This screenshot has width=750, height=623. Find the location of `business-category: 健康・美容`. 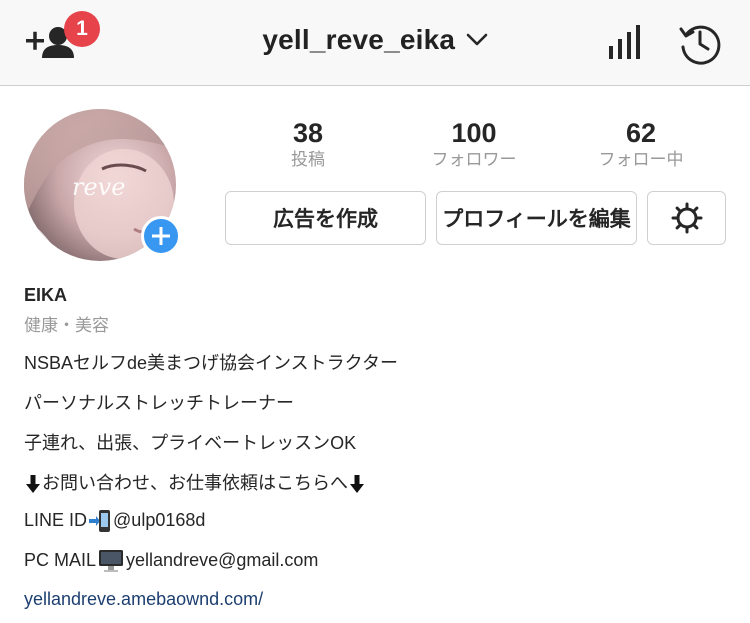

business-category: 健康・美容 is located at coordinates (66, 325).